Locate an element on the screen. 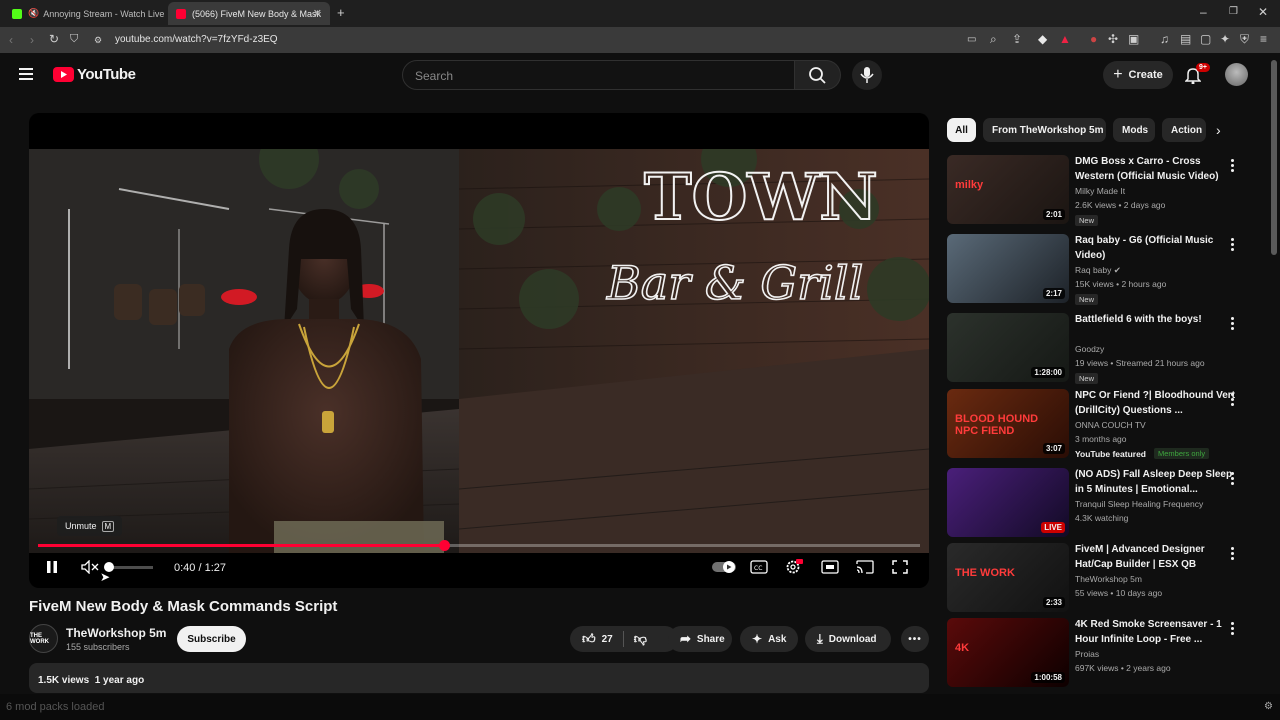 This screenshot has height=720, width=1280. reload-icon: ↻ is located at coordinates (54, 39).